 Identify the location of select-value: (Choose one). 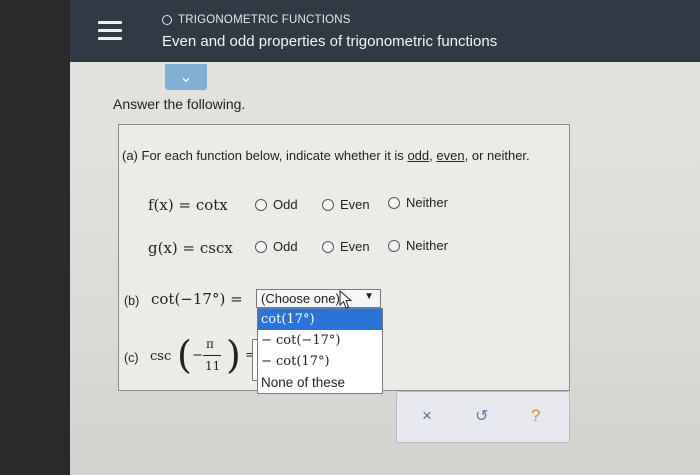
(300, 298).